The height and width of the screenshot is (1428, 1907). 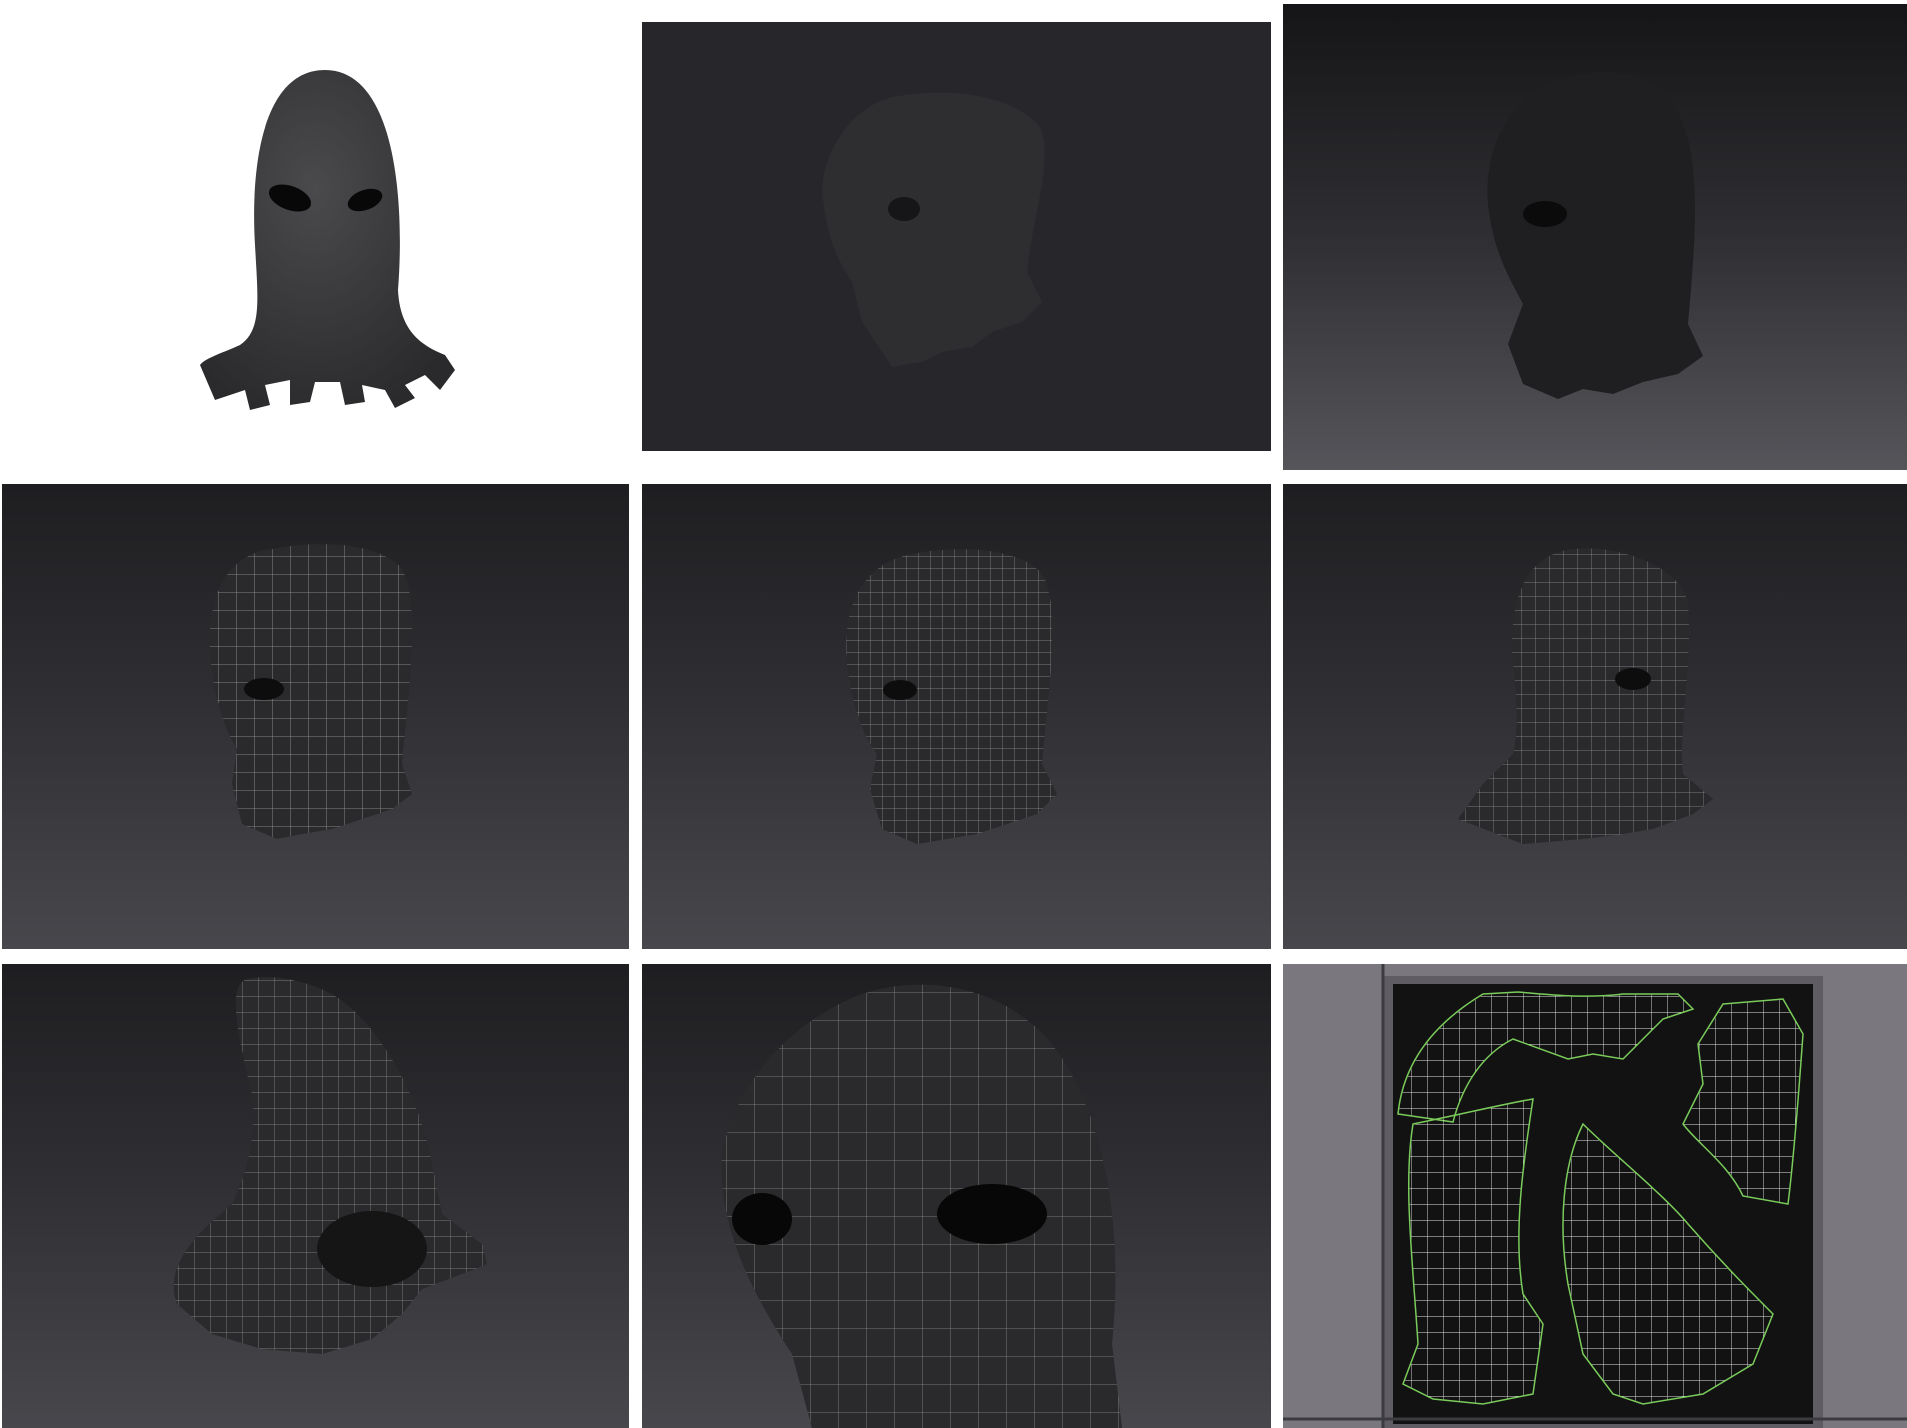 I want to click on wireframe-closeup-eye, so click(x=956, y=1196).